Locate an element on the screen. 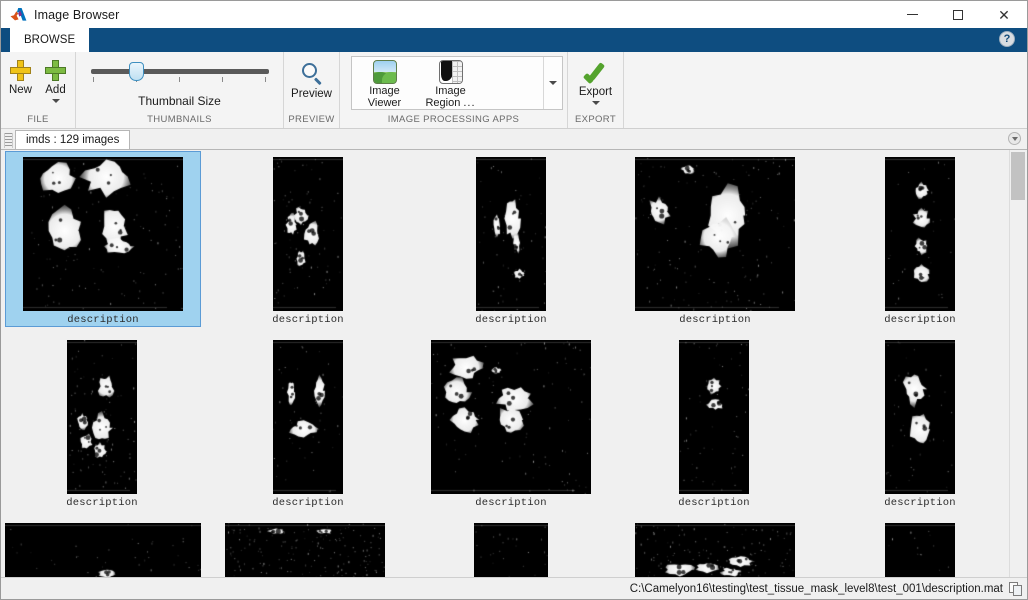  thumbnail-size-label: Thumbnail Size is located at coordinates (179, 101).